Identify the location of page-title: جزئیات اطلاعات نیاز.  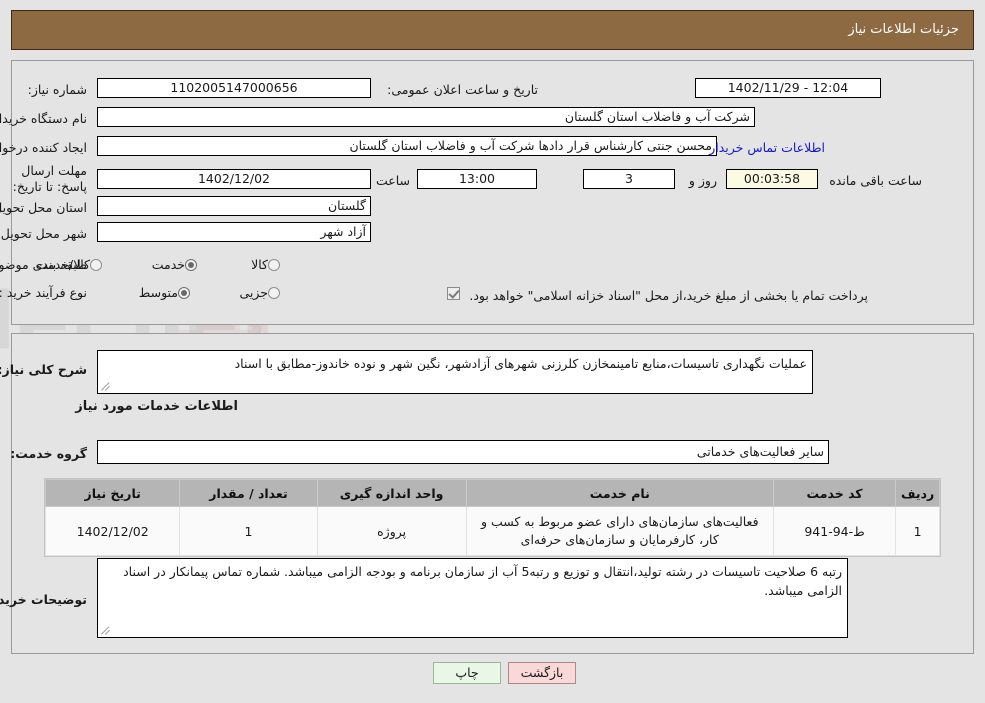
(903, 29).